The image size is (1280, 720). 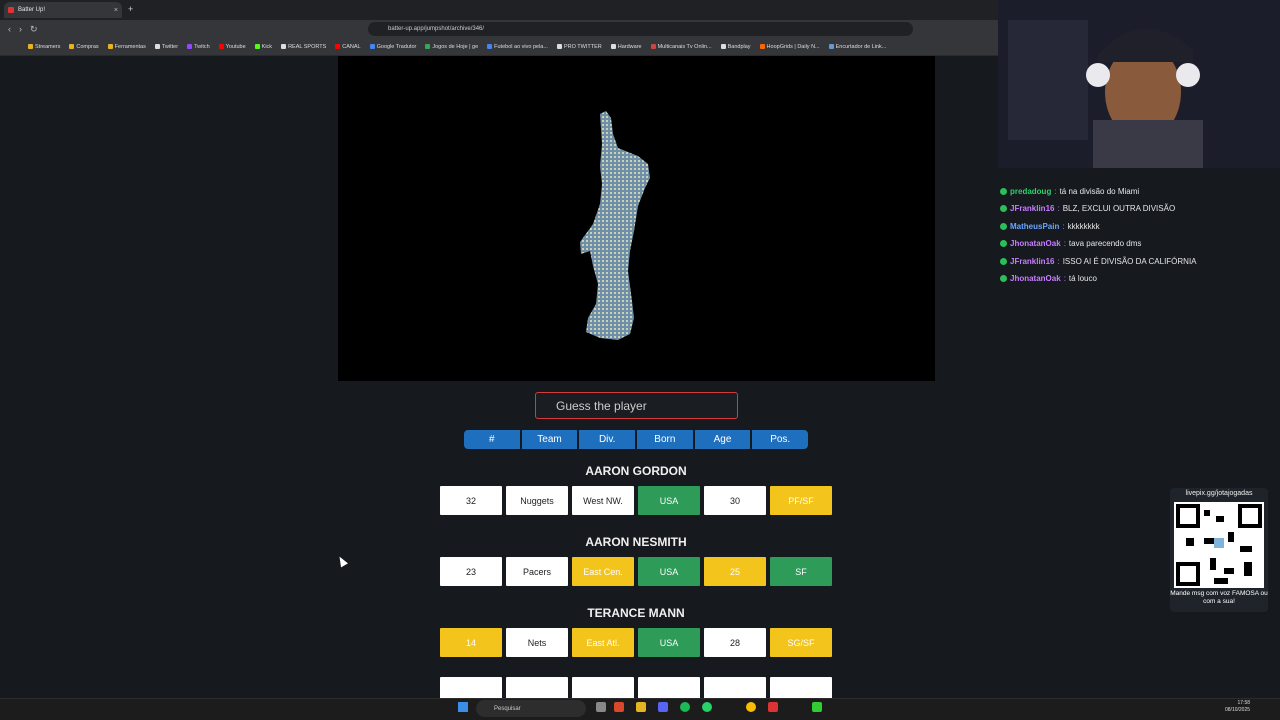 I want to click on bookmark-label: Hardware, so click(x=629, y=46).